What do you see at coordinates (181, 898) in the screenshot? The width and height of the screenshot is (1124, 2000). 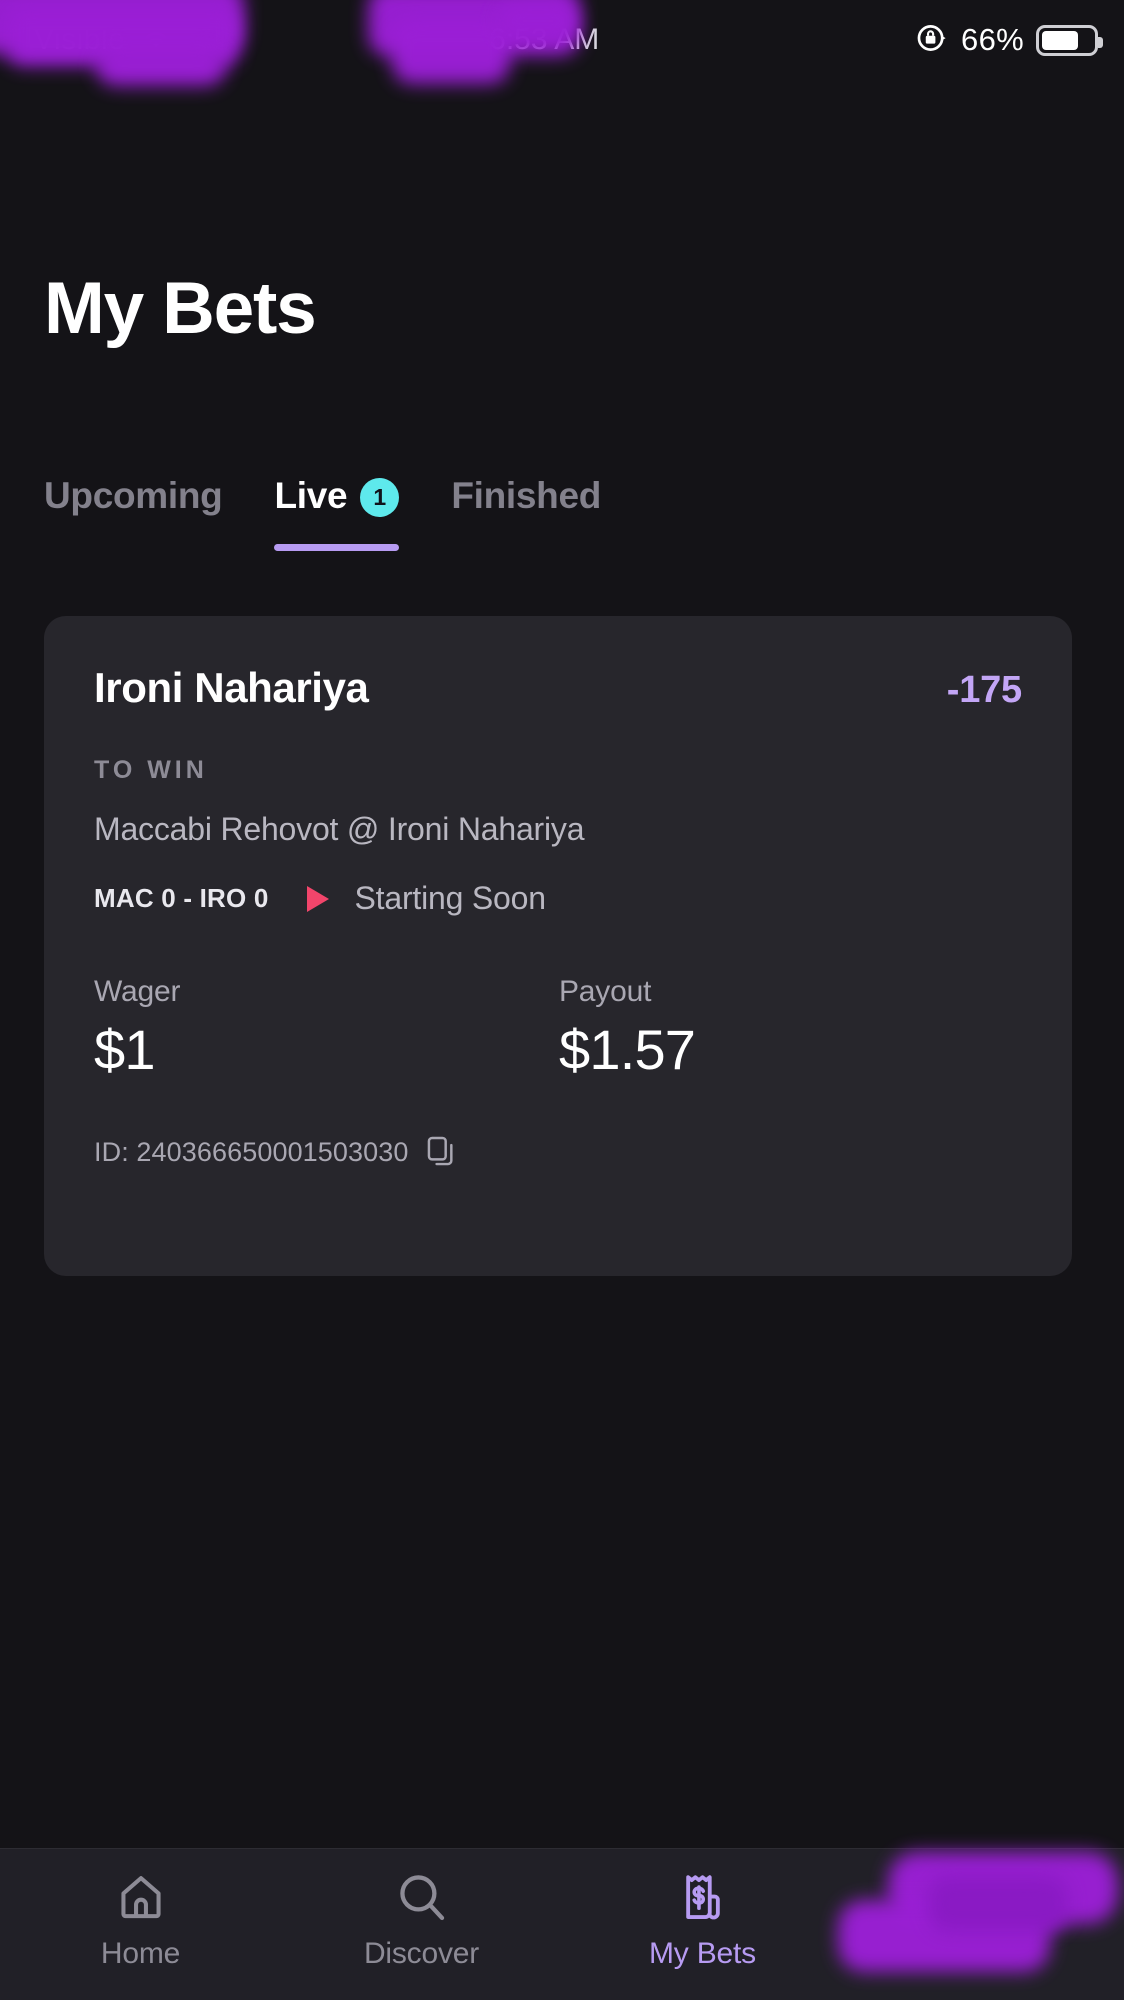 I see `bet-score: MAC 0 - IRO 0` at bounding box center [181, 898].